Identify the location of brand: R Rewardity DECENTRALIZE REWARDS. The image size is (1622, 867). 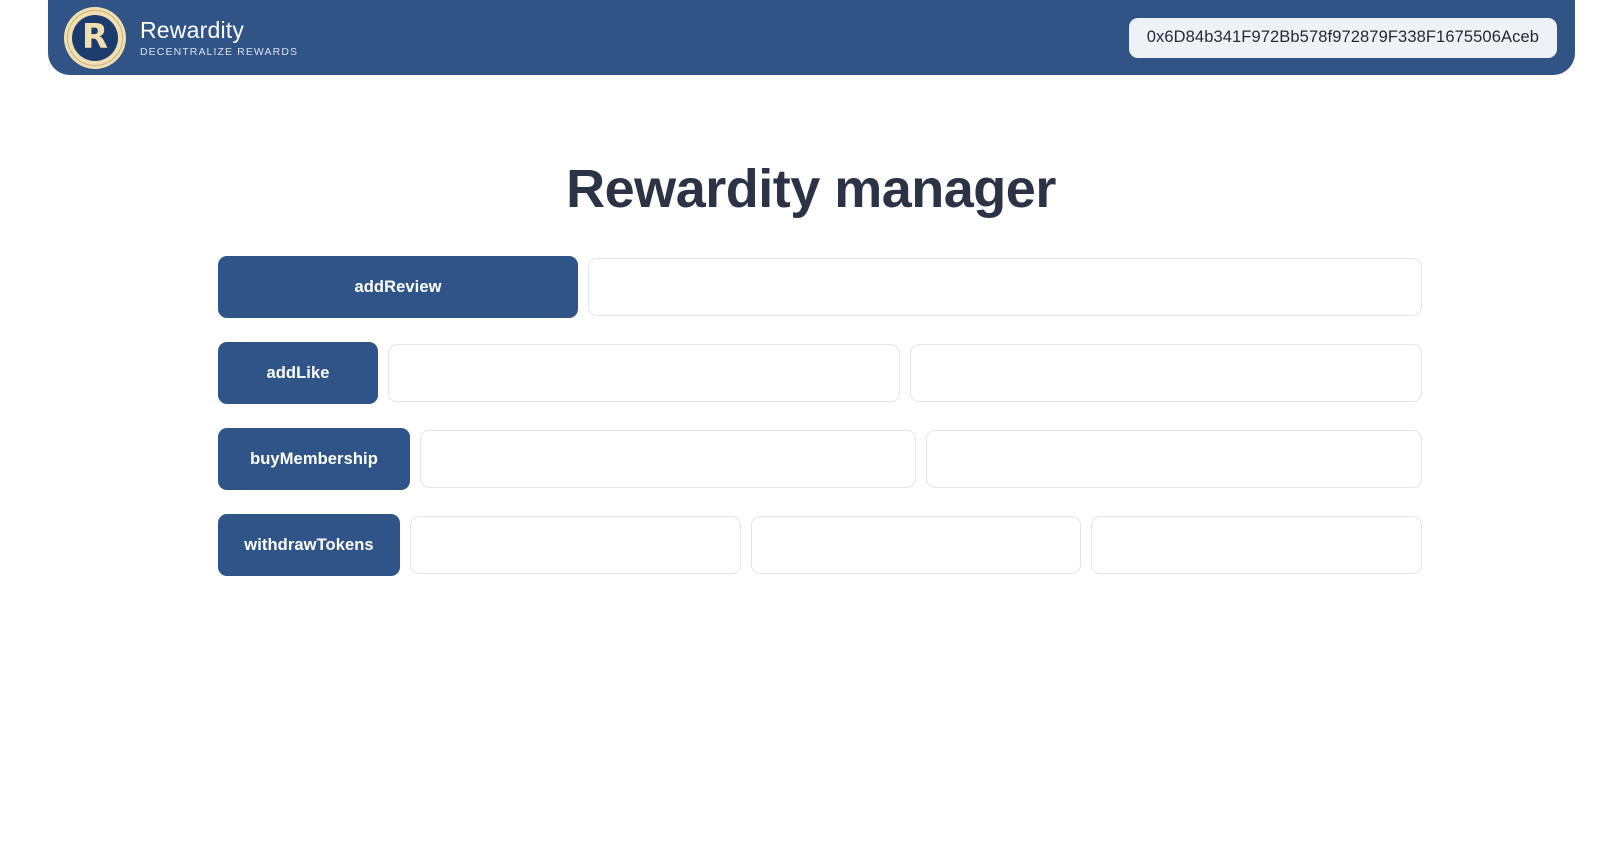
(179, 37).